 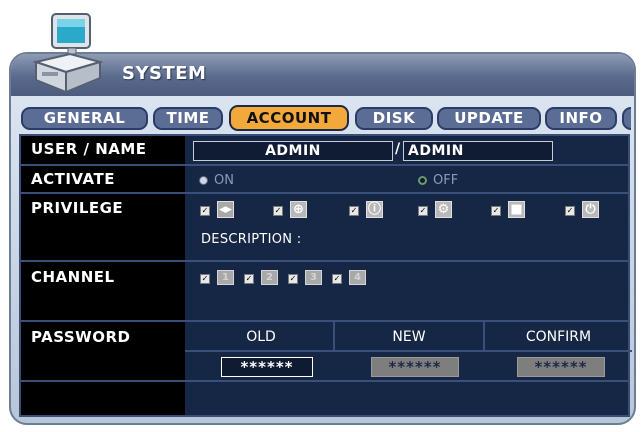 What do you see at coordinates (337, 279) in the screenshot?
I see `channel-checkbox-4: ✓` at bounding box center [337, 279].